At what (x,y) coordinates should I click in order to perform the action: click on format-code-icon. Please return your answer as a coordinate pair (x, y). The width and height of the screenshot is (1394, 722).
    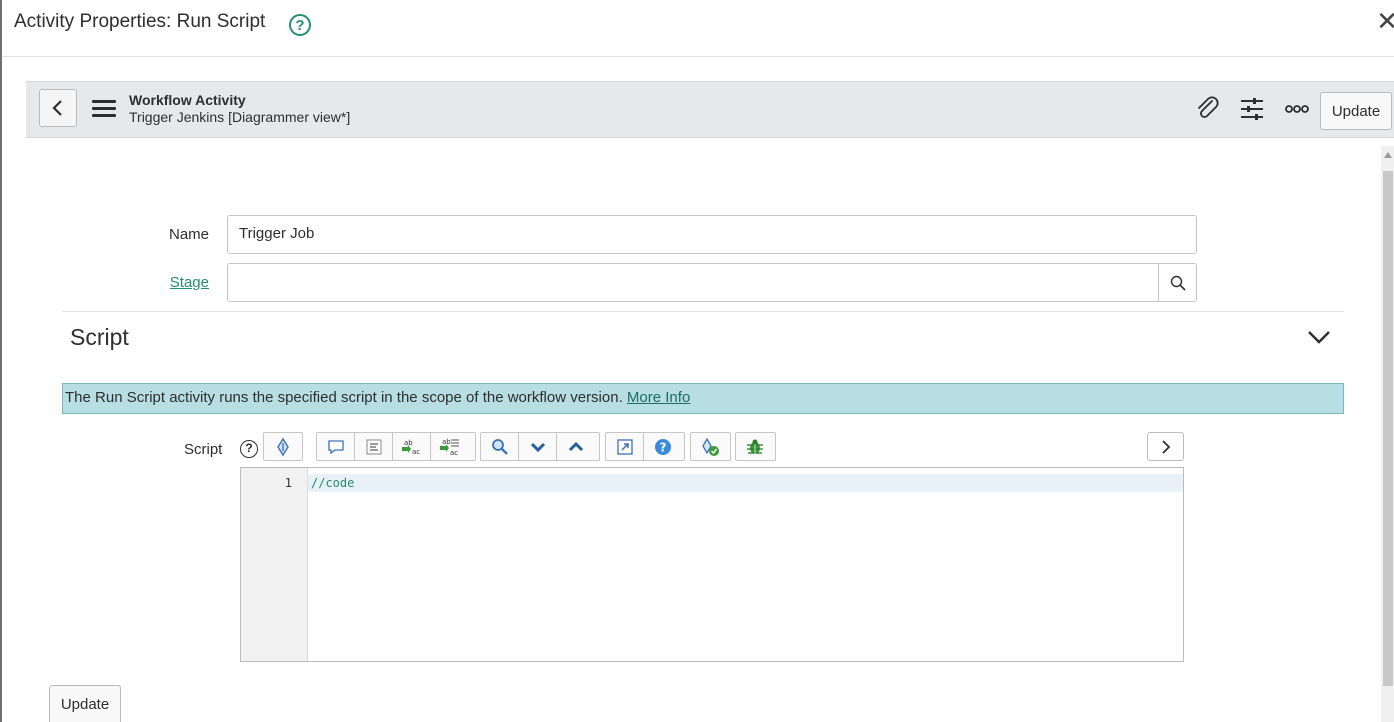
    Looking at the image, I should click on (374, 446).